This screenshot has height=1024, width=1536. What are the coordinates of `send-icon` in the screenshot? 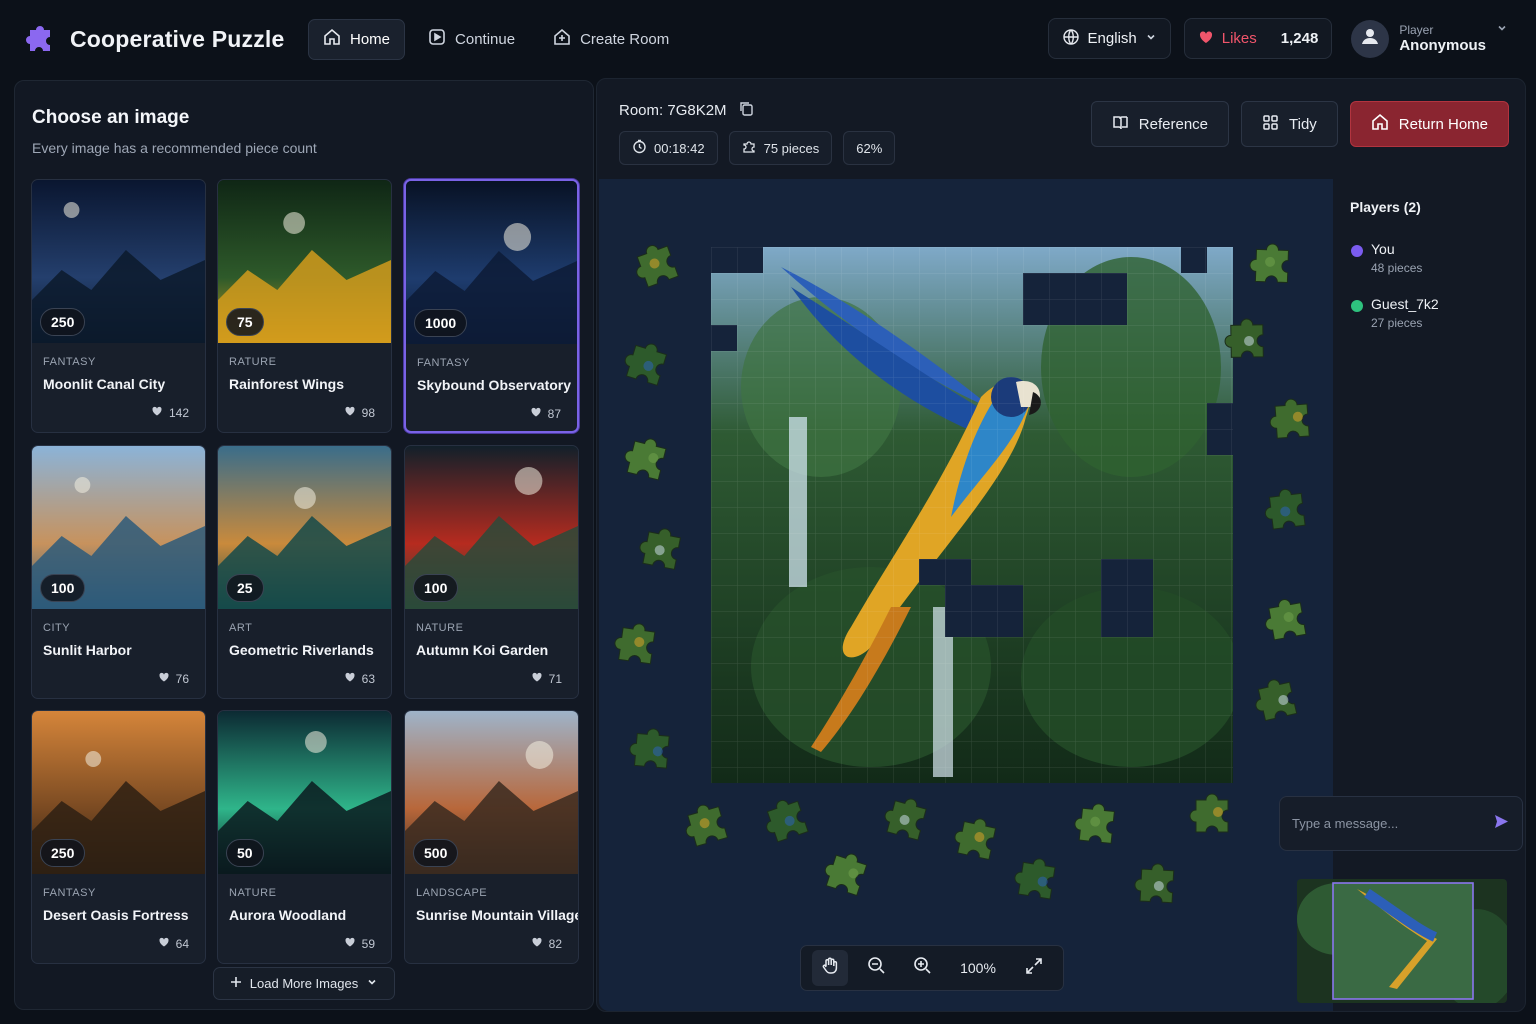 It's located at (1501, 824).